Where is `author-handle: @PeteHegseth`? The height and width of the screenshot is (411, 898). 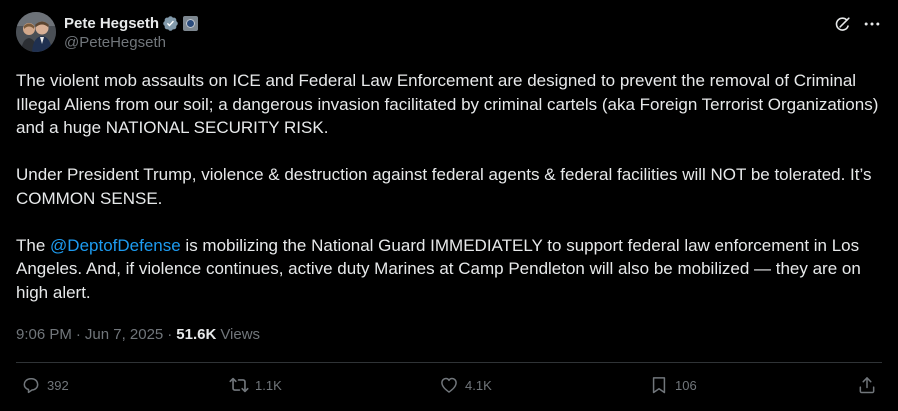 author-handle: @PeteHegseth is located at coordinates (131, 42).